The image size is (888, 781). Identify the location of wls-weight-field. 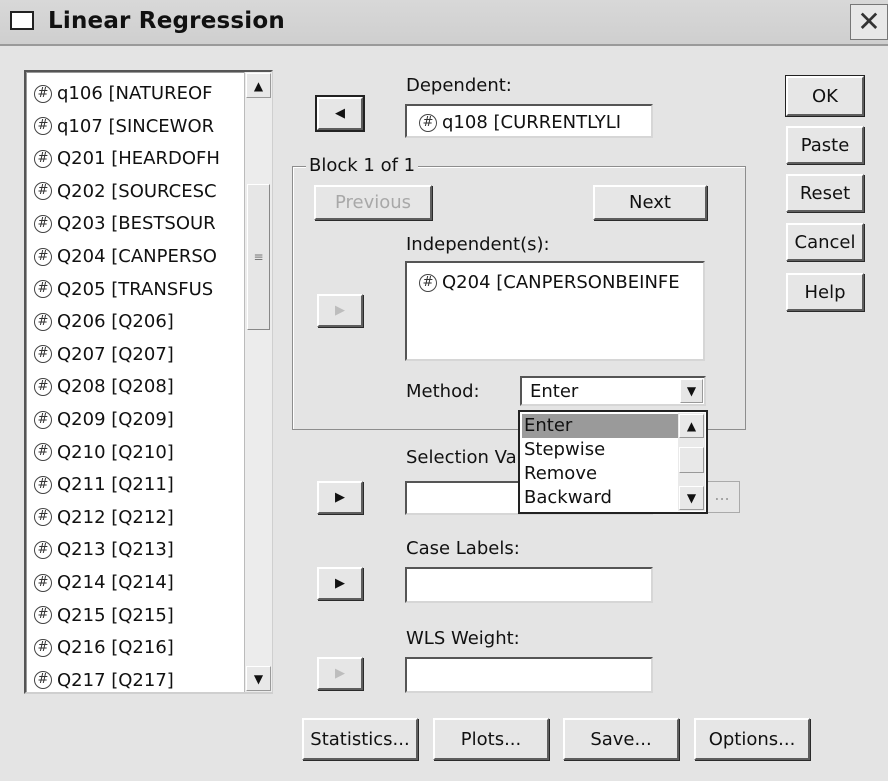
(529, 675).